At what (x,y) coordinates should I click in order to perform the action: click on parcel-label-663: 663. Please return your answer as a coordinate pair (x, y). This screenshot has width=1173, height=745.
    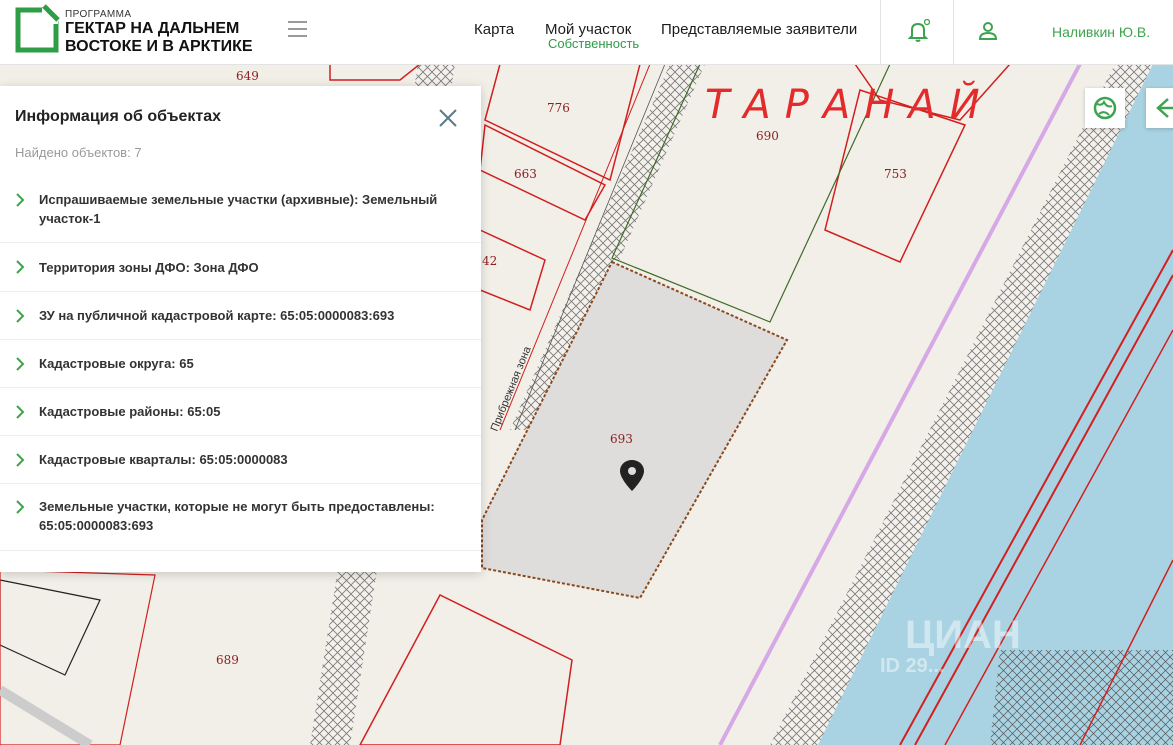
    Looking at the image, I should click on (525, 174).